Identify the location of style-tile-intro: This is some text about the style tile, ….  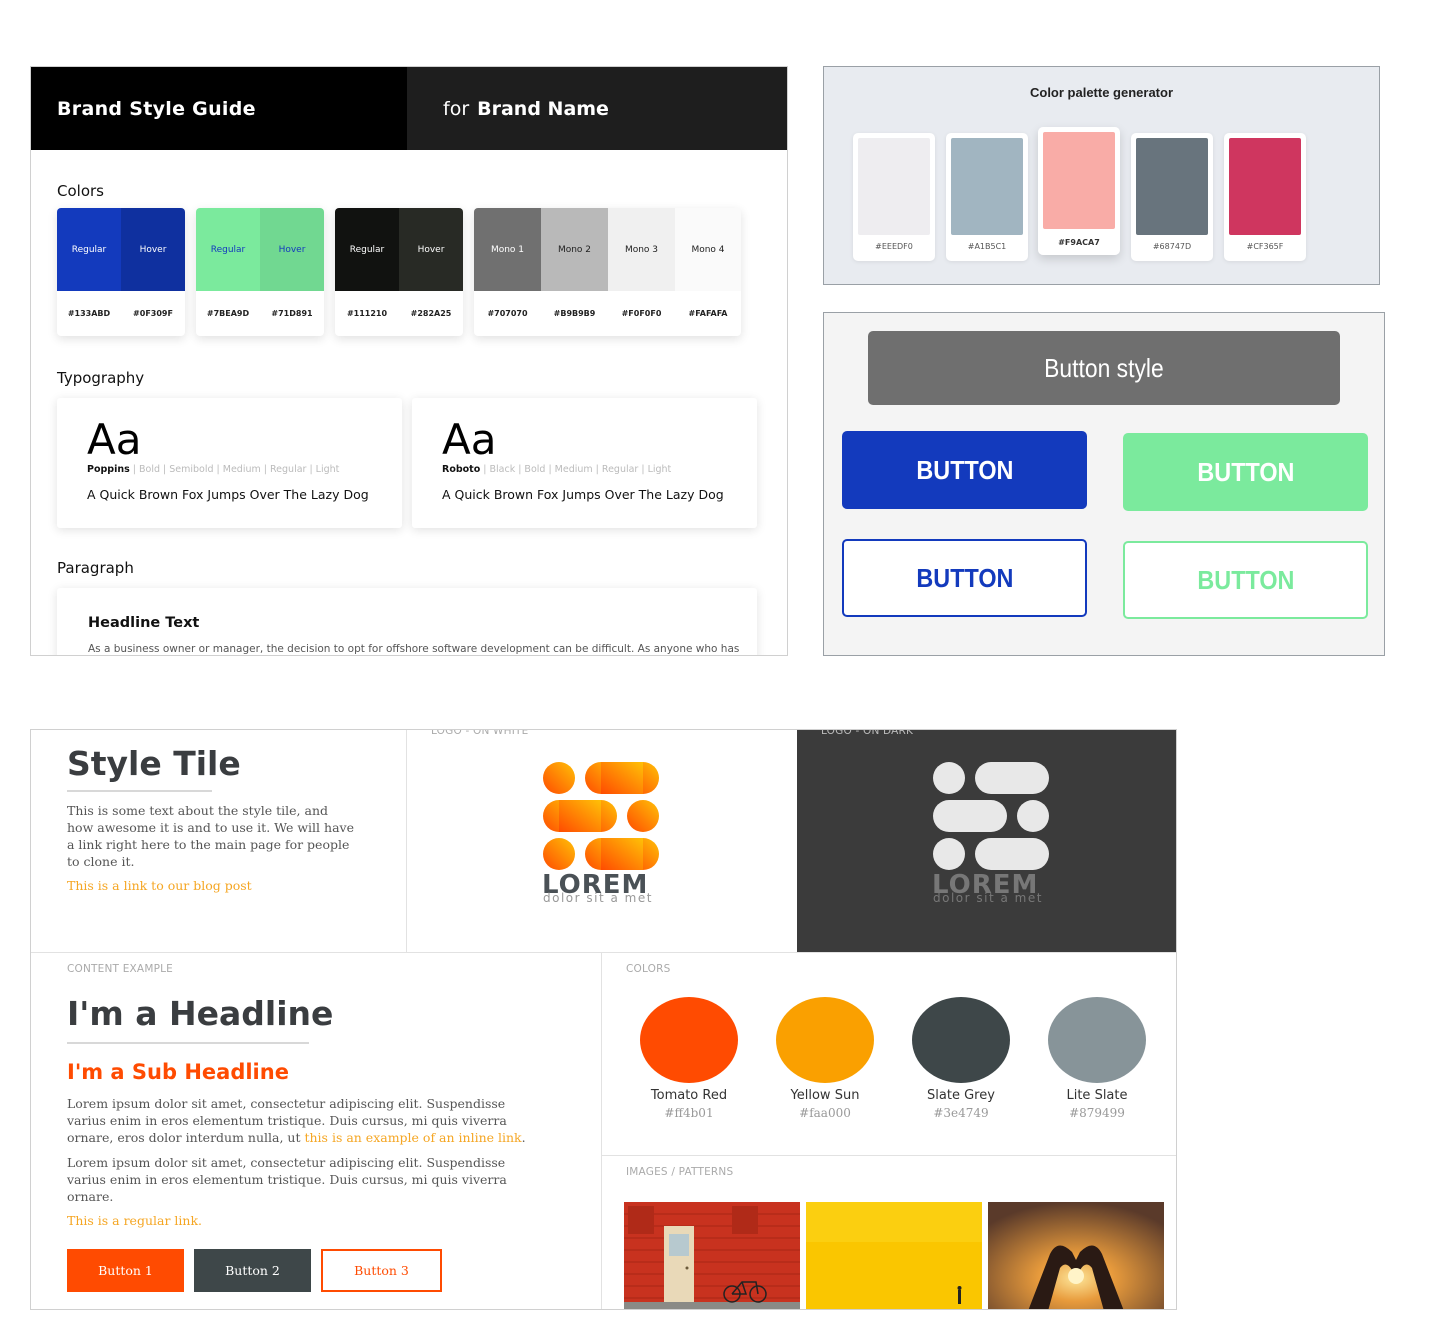
(210, 836).